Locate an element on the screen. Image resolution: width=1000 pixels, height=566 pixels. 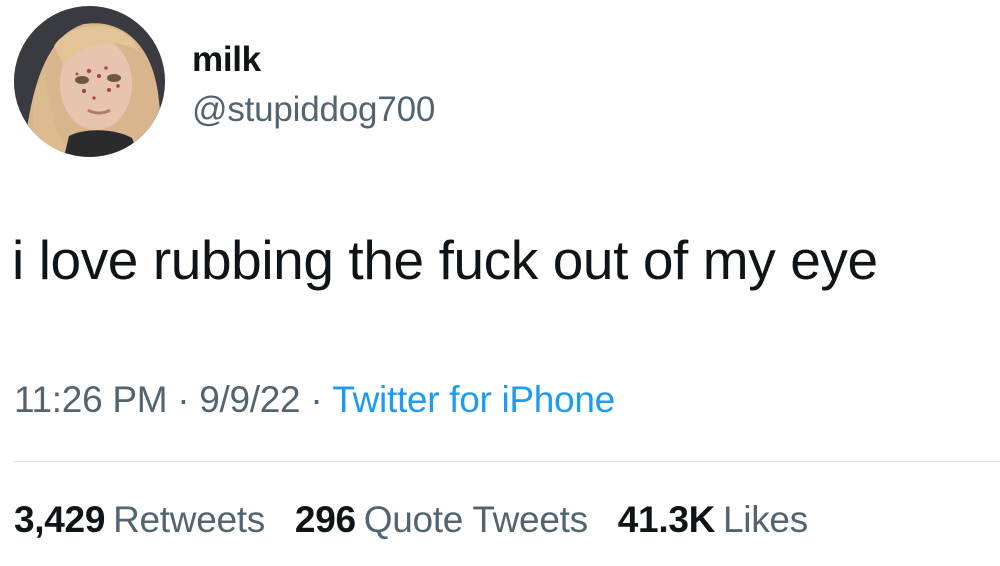
quote-tweets-label: Quote Tweets is located at coordinates (475, 519).